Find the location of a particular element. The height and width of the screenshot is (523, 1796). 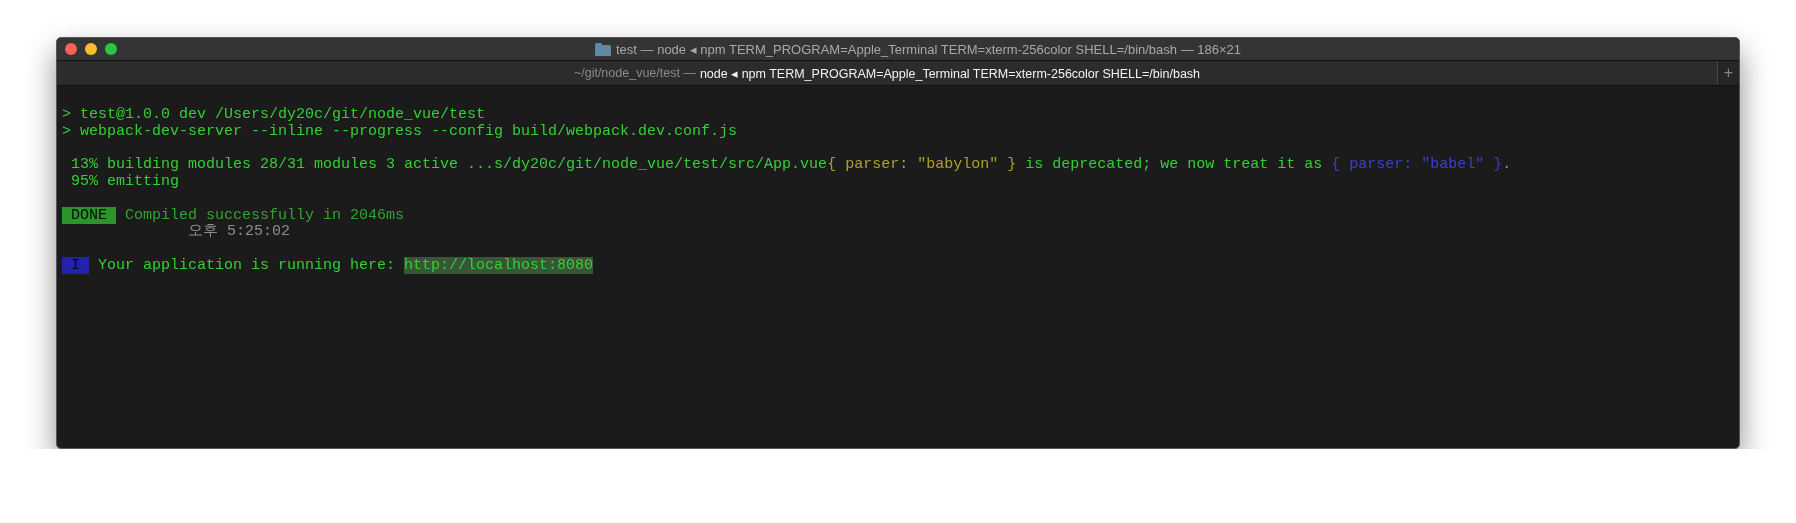

status-badge: I is located at coordinates (75, 265).